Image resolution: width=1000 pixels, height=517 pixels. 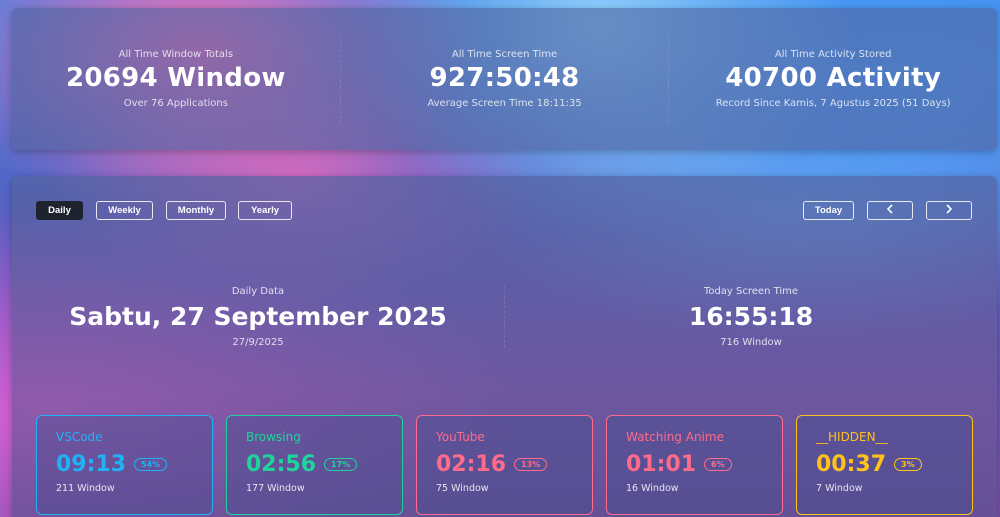 I want to click on prev-button, so click(x=890, y=210).